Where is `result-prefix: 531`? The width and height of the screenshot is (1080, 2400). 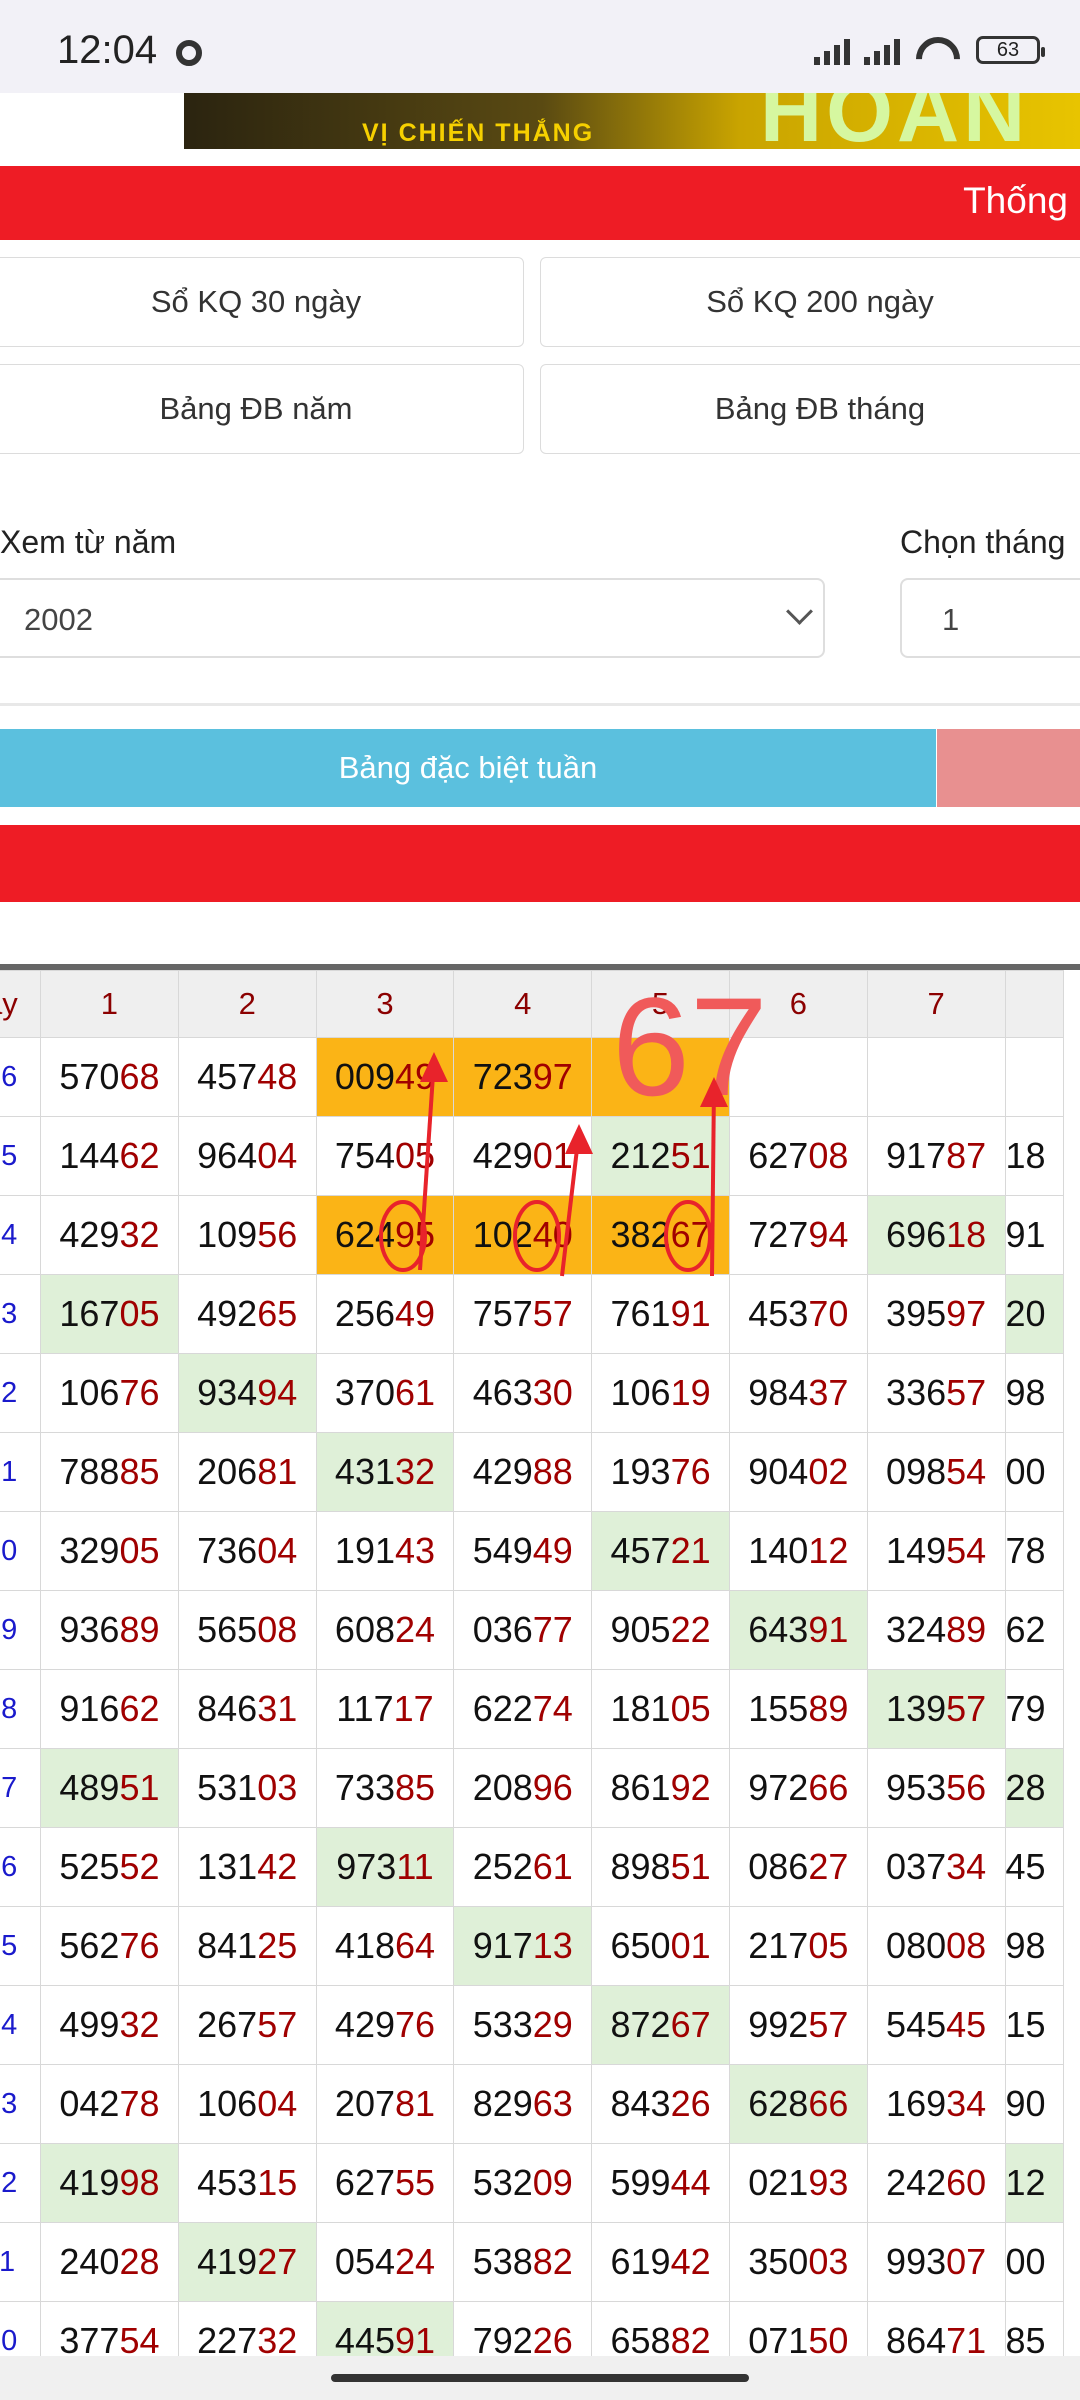 result-prefix: 531 is located at coordinates (227, 1787).